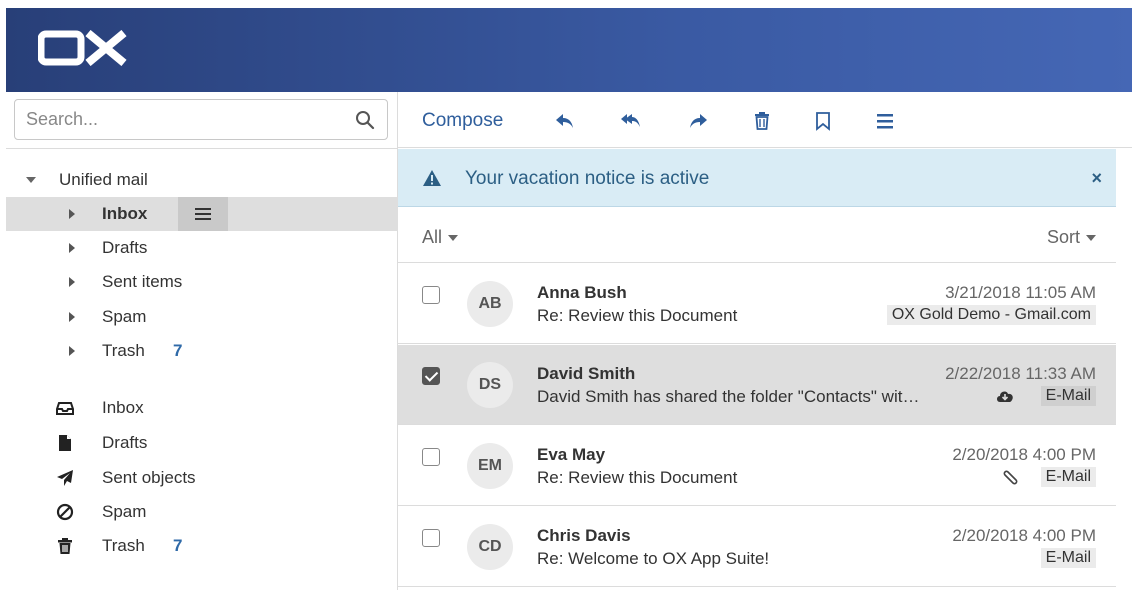  Describe the element at coordinates (490, 304) in the screenshot. I see `avatar: AB` at that location.